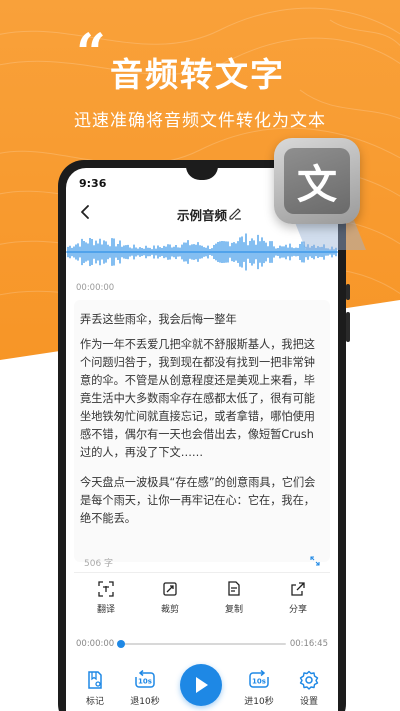 The width and height of the screenshot is (400, 711). What do you see at coordinates (298, 597) in the screenshot?
I see `share-button: 分享` at bounding box center [298, 597].